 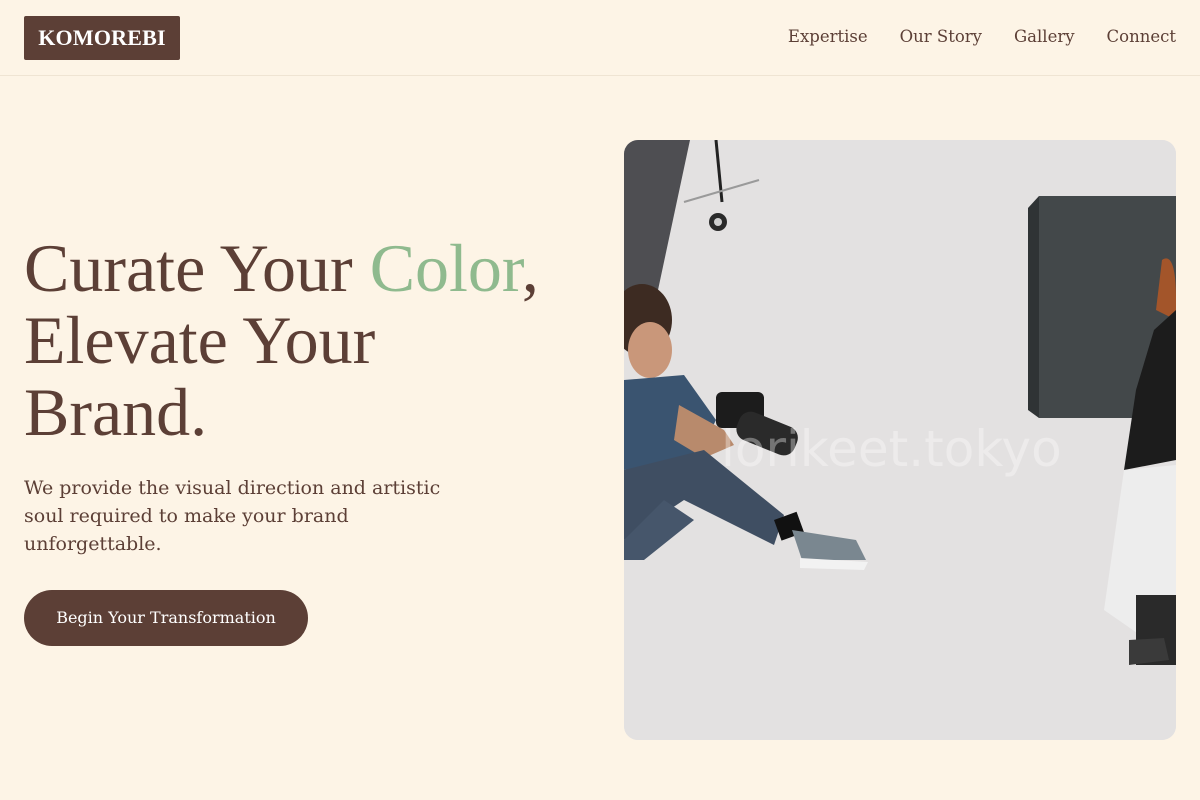 I want to click on begin-transformation-button: Begin Your Transformation, so click(x=166, y=618).